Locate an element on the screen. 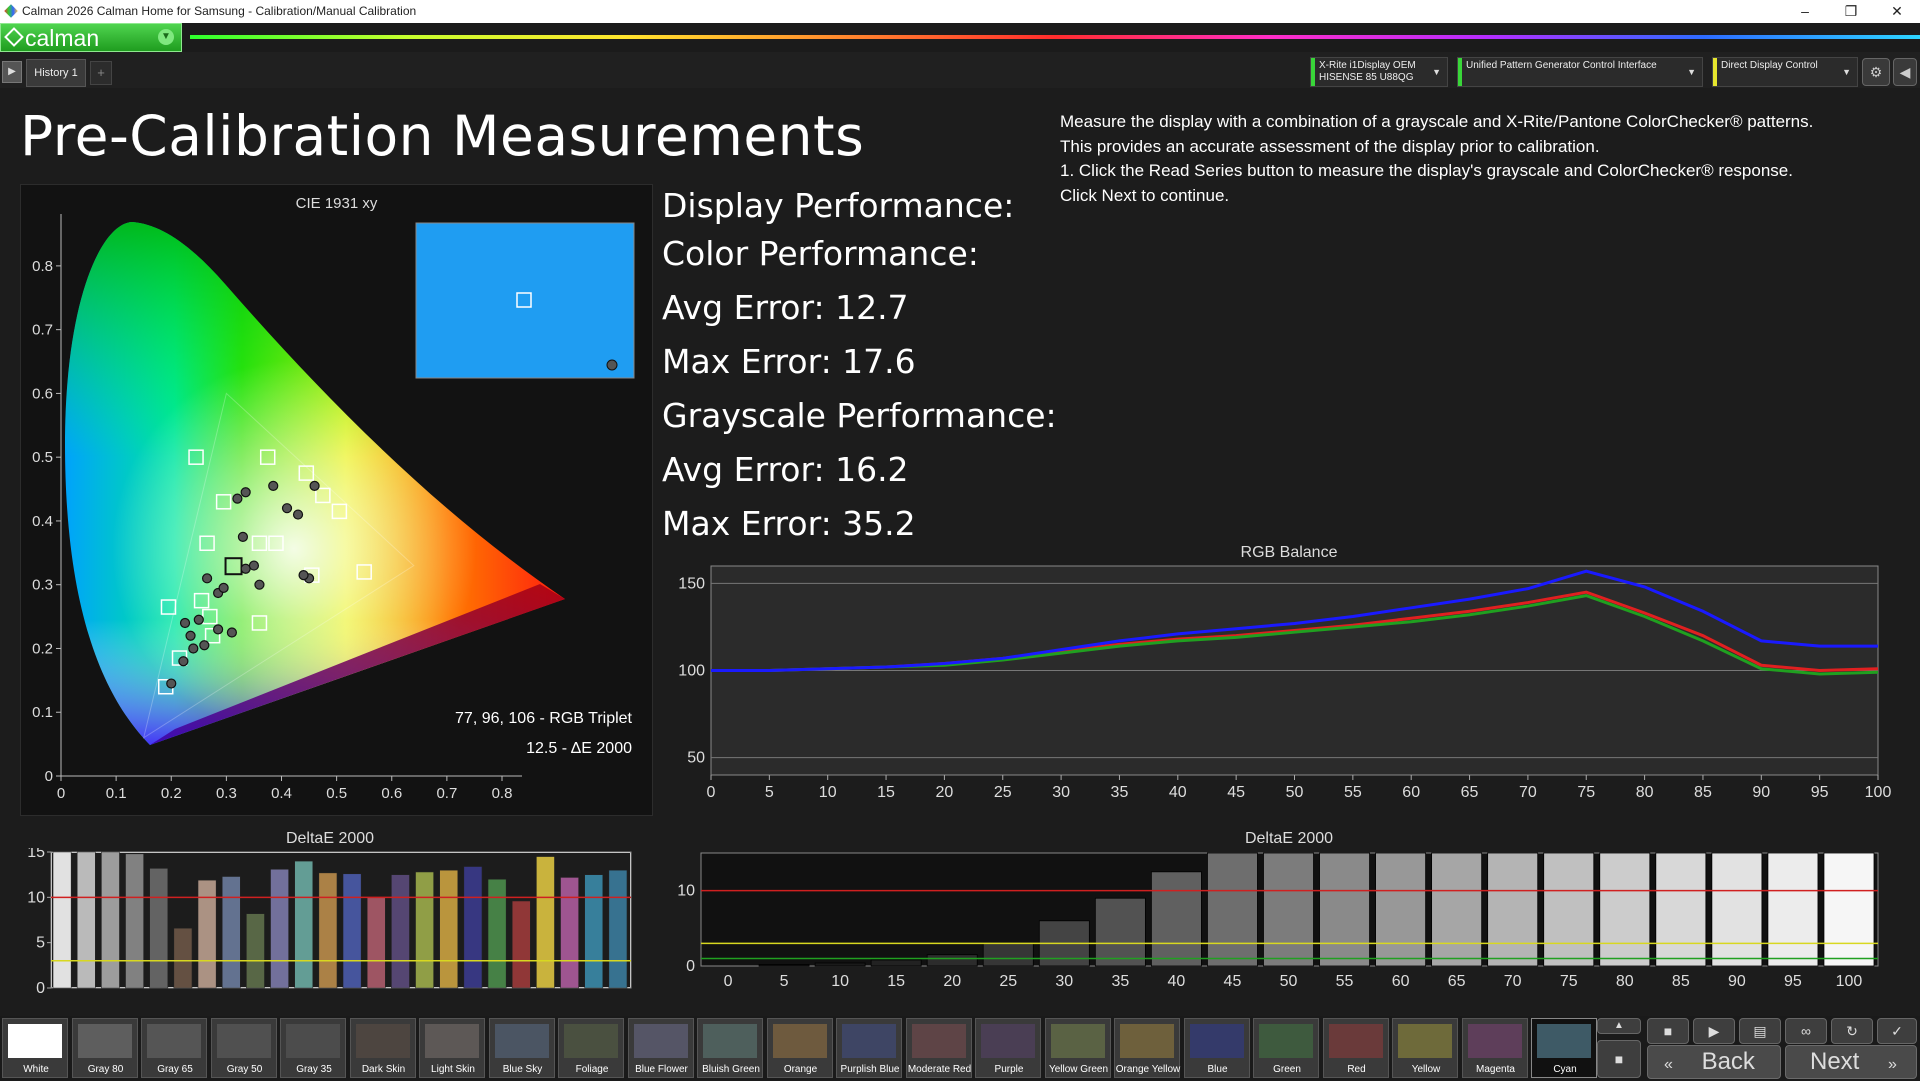  swatch-purple: Purple is located at coordinates (1008, 1048).